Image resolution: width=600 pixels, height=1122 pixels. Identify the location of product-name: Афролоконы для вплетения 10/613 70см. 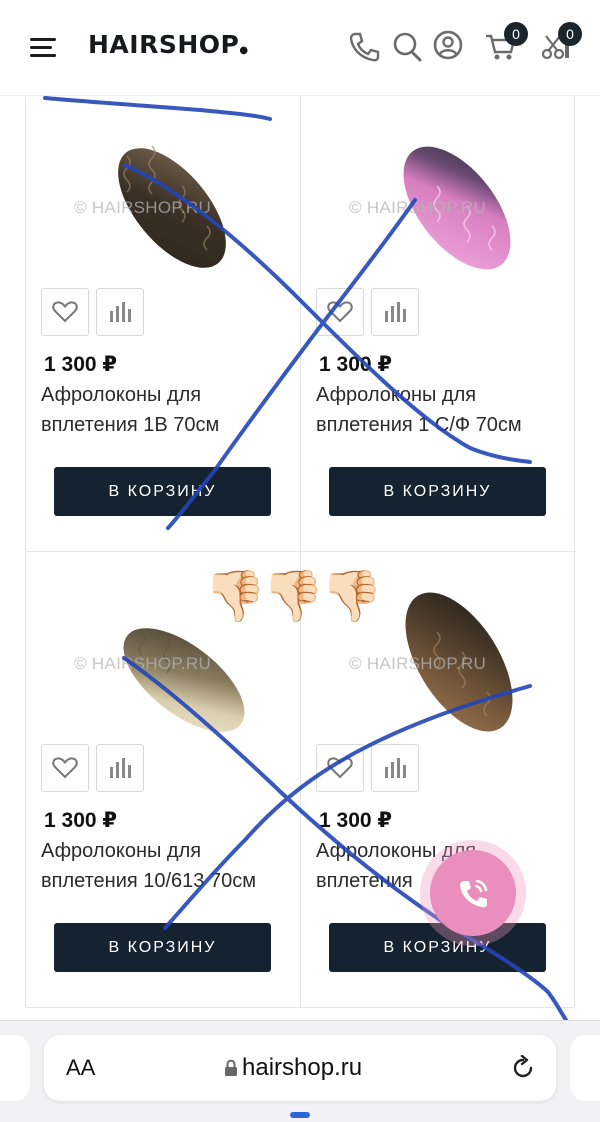
(166, 866).